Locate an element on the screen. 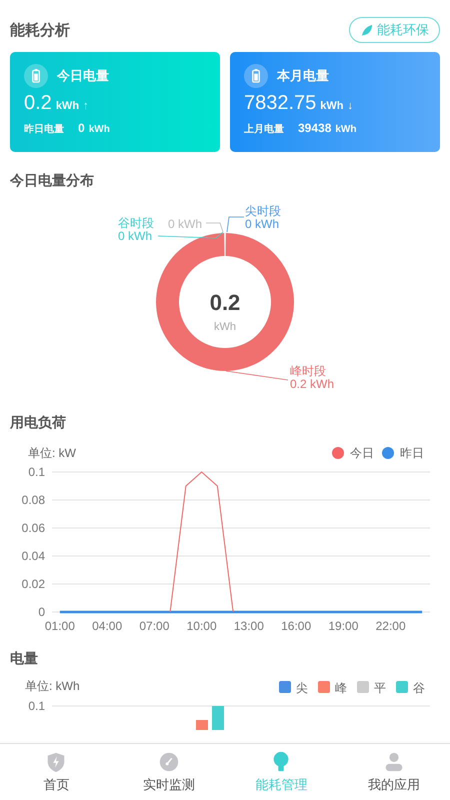 This screenshot has height=800, width=450. axis-label: 16:00 is located at coordinates (296, 626).